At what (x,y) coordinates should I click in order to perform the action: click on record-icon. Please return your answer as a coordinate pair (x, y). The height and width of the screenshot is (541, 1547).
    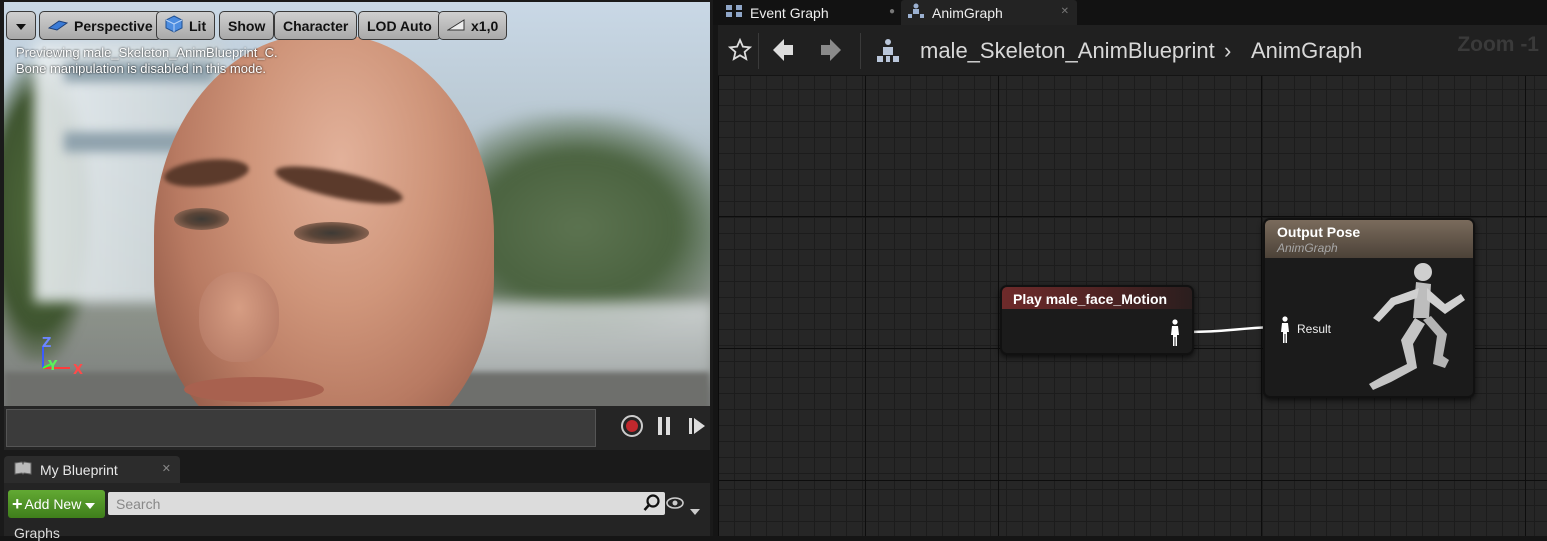
    Looking at the image, I should click on (632, 428).